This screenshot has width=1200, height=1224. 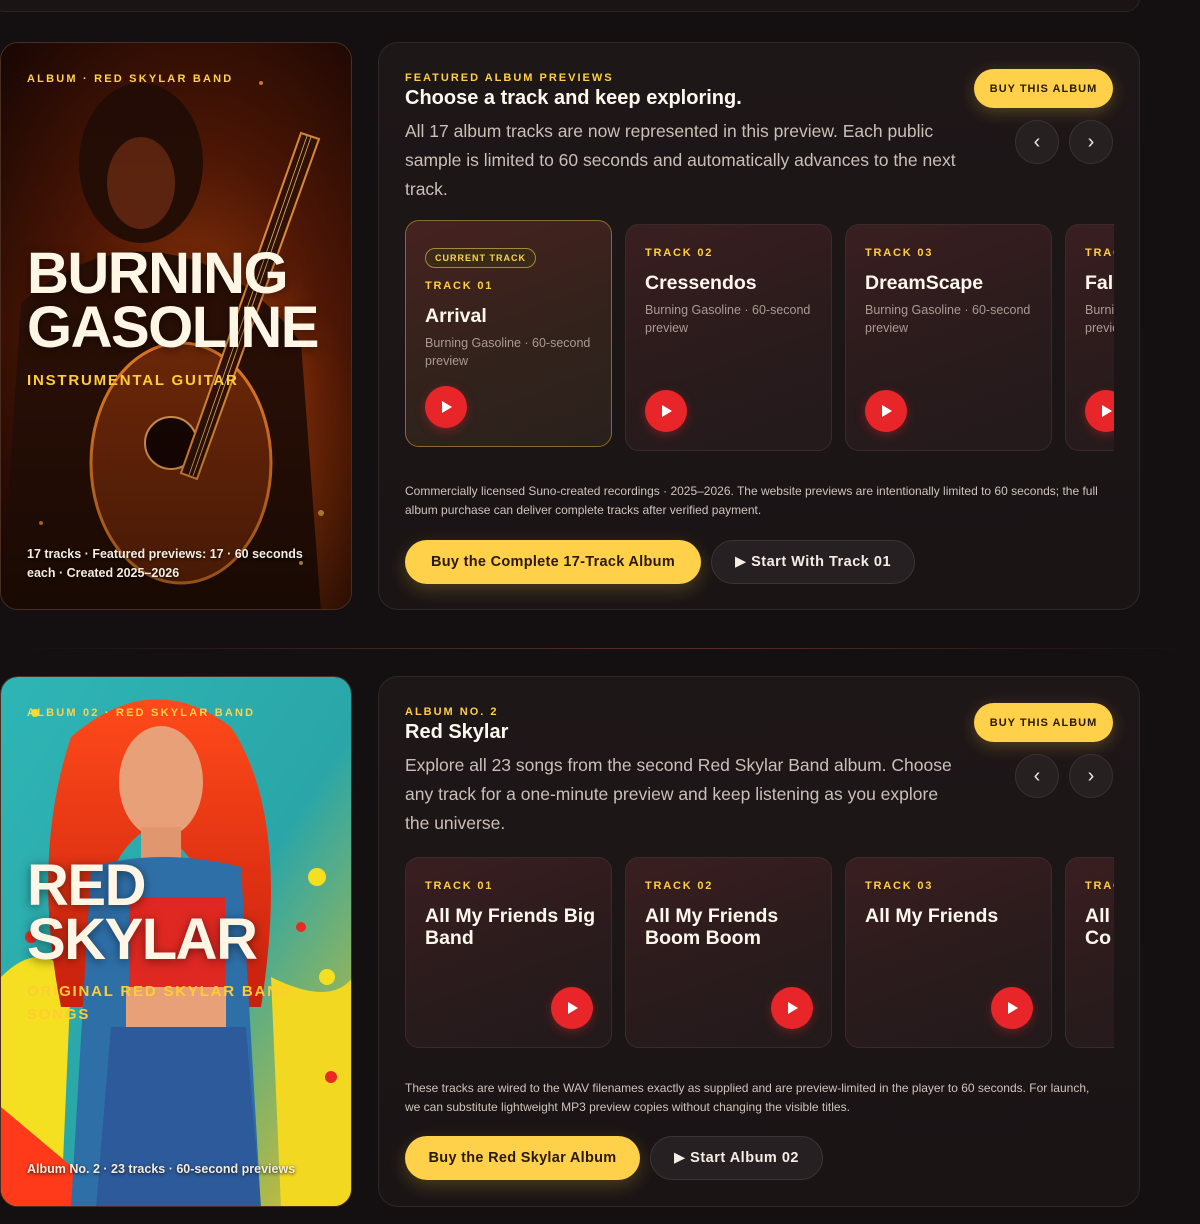 I want to click on cover-title-line2: SKYLAR, so click(x=142, y=939).